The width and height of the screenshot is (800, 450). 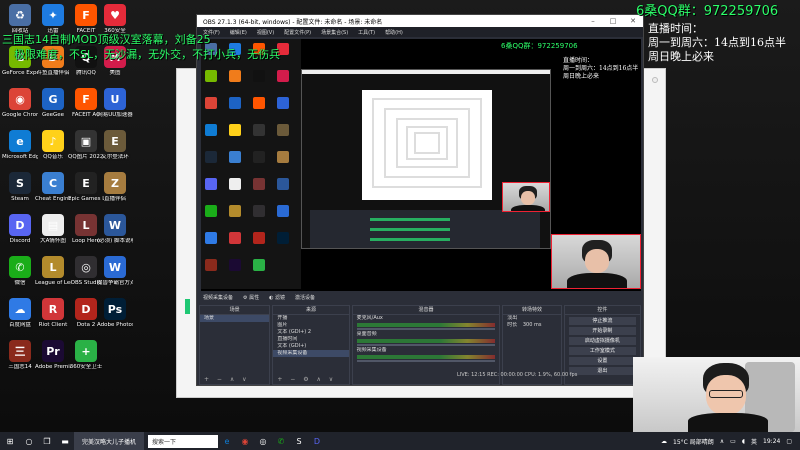 What do you see at coordinates (789, 441) in the screenshot?
I see `notification-icon: ▢` at bounding box center [789, 441].